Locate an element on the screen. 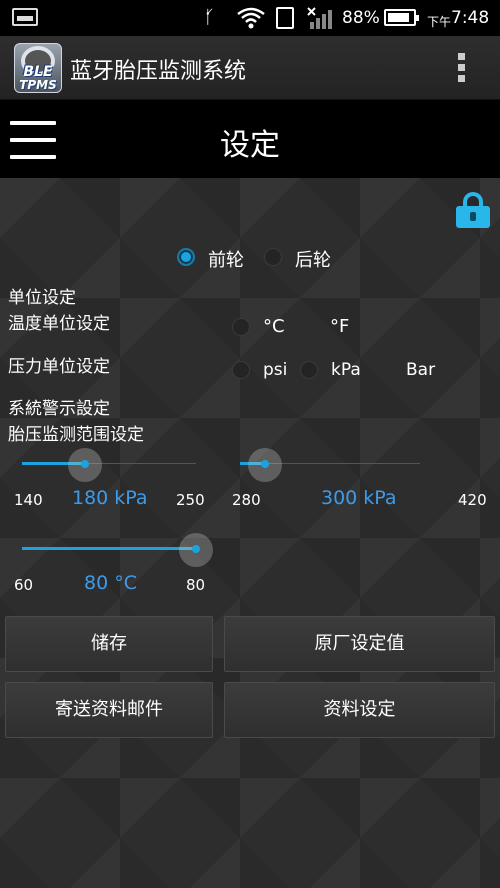  temperature-value: 80 °C is located at coordinates (110, 583).